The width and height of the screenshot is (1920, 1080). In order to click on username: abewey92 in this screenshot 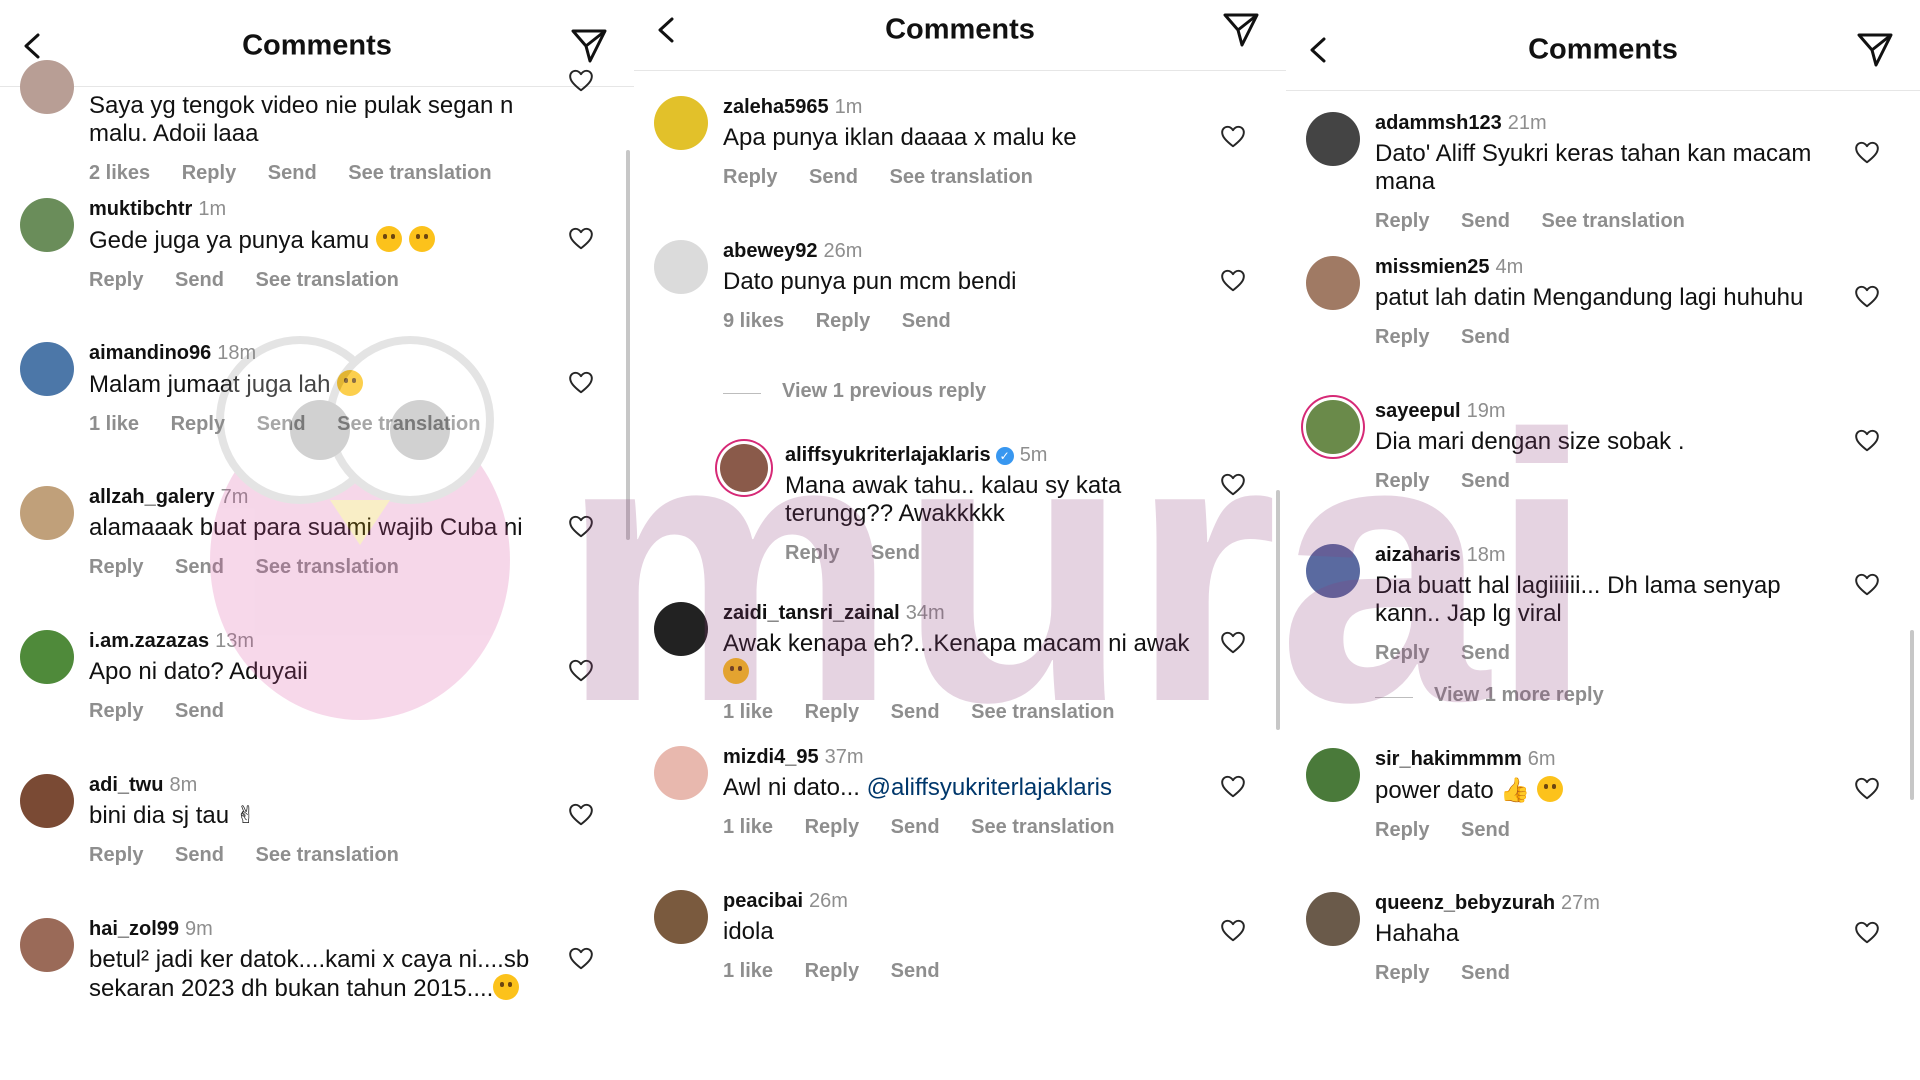, I will do `click(770, 251)`.